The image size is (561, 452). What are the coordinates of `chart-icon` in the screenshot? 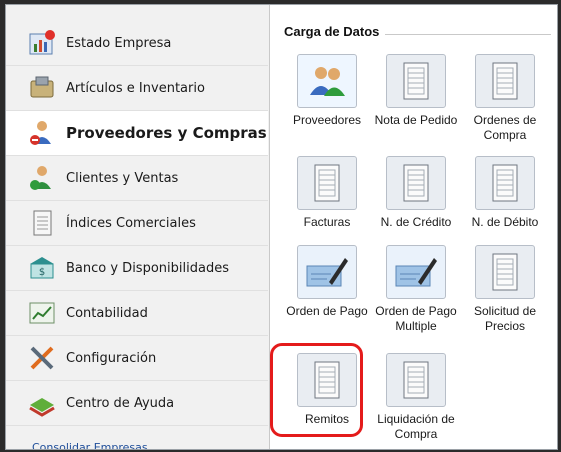 It's located at (42, 43).